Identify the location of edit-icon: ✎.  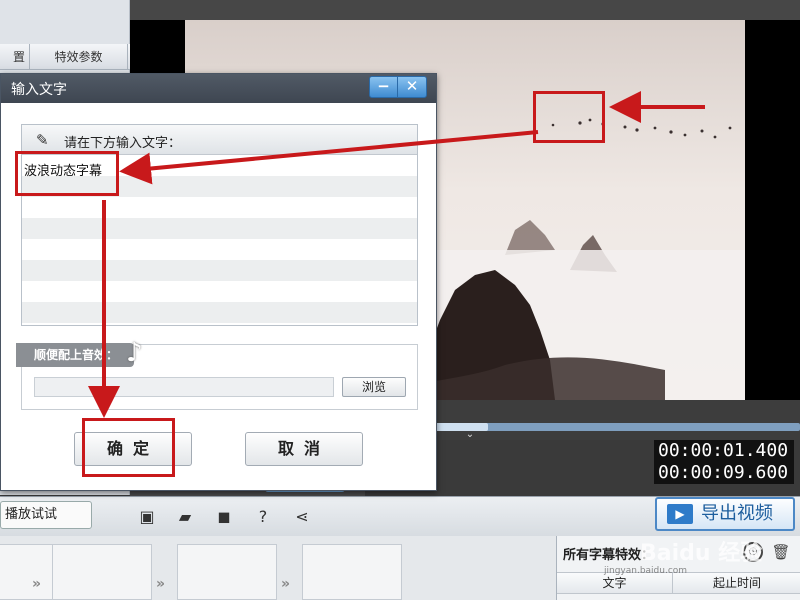
(42, 140).